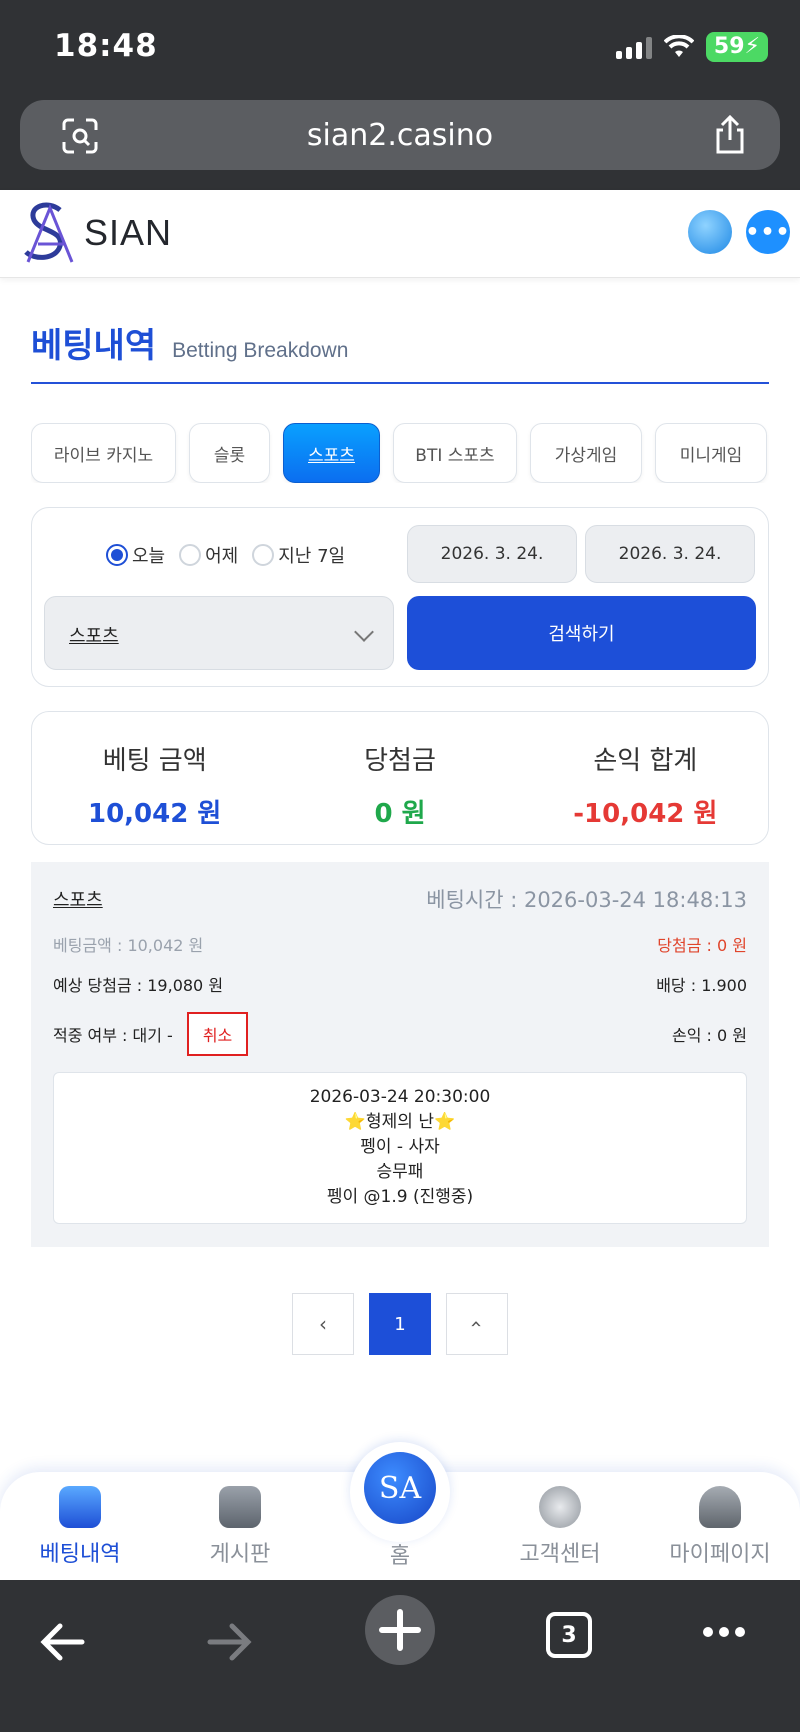 The image size is (800, 1732). What do you see at coordinates (400, 1554) in the screenshot?
I see `nav-home-label: 홈` at bounding box center [400, 1554].